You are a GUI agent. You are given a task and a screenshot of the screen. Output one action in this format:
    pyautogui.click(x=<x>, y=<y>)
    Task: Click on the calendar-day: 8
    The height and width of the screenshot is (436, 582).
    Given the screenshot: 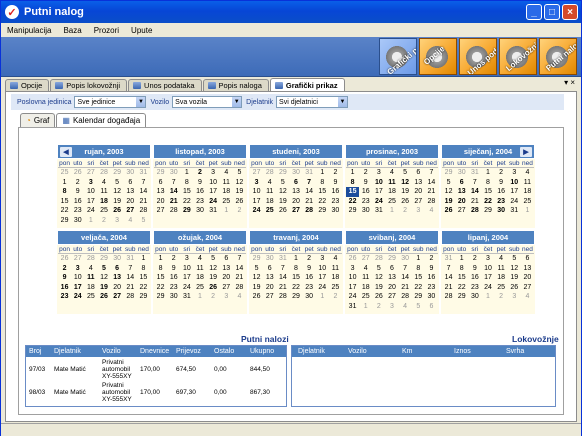 What is the action you would take?
    pyautogui.click(x=322, y=183)
    